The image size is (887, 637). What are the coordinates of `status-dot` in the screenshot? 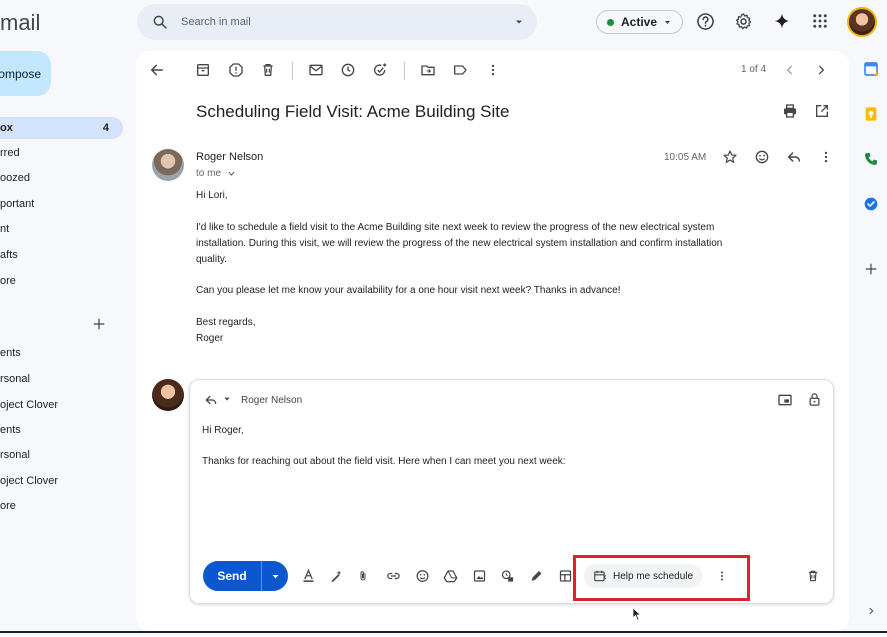 It's located at (610, 22).